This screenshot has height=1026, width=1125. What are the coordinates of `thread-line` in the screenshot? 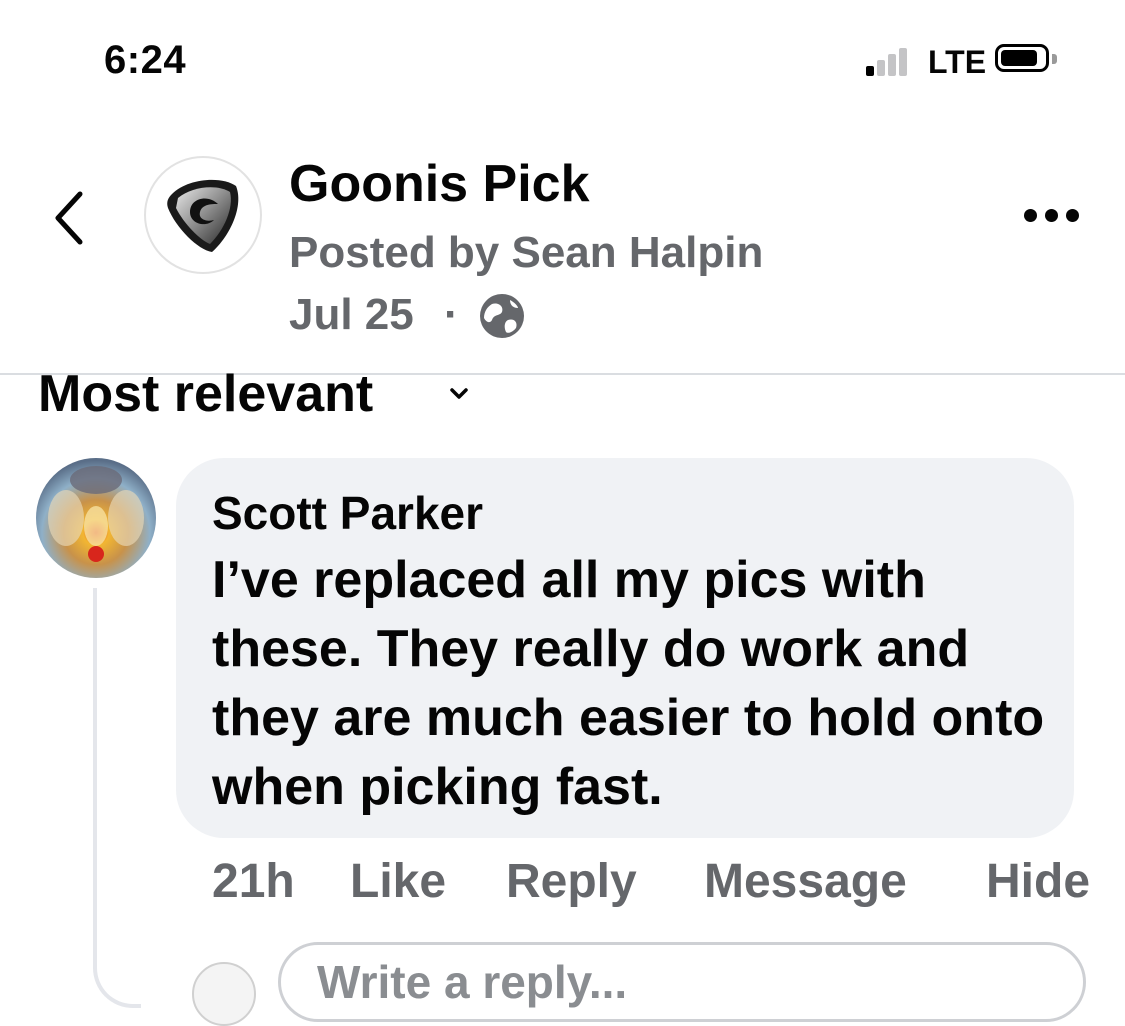 It's located at (117, 798).